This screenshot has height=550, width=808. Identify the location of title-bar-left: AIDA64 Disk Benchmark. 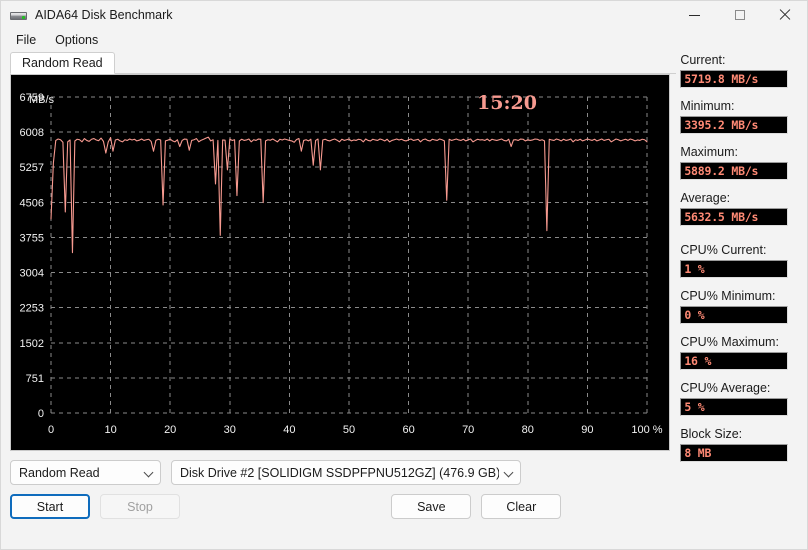
(87, 15).